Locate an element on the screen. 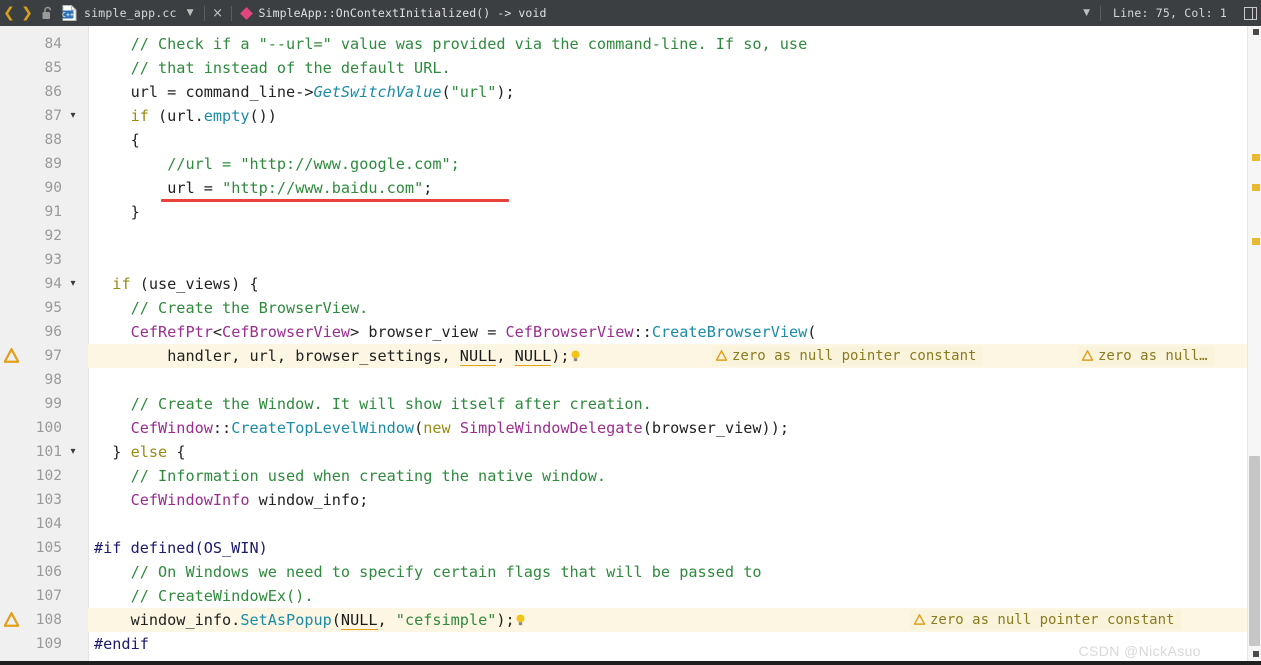 Image resolution: width=1261 pixels, height=665 pixels. code-line: 109 #endif is located at coordinates (630, 644).